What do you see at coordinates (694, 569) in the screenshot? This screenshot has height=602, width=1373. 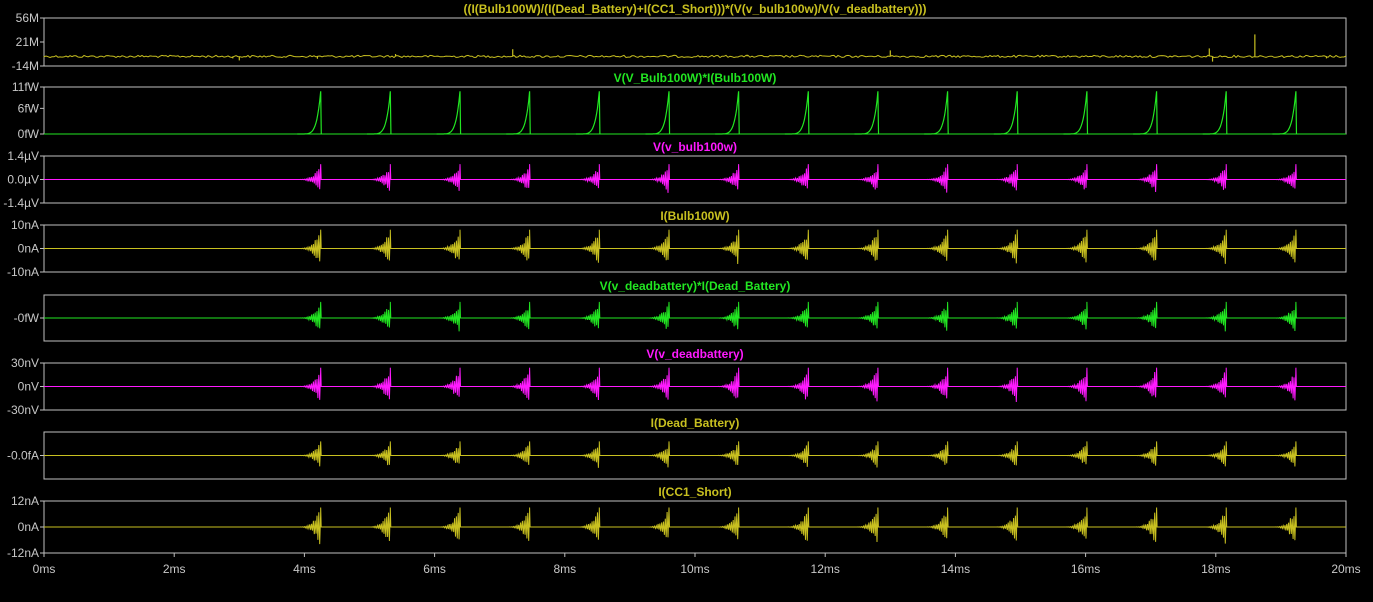 I see `x-tick-label: 10ms` at bounding box center [694, 569].